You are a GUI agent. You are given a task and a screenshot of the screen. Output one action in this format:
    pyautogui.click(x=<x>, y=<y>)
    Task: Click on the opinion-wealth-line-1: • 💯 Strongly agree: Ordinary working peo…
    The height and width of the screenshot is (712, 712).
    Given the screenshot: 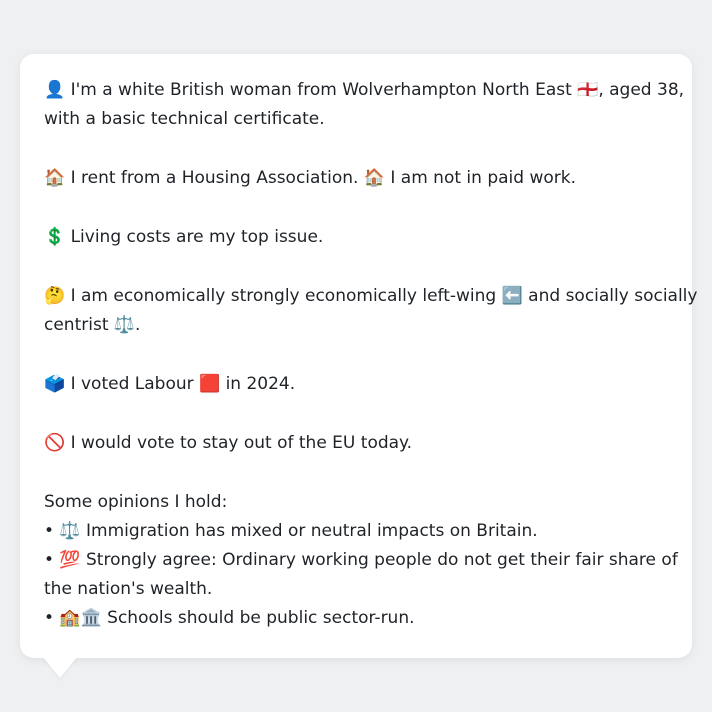 What is the action you would take?
    pyautogui.click(x=361, y=560)
    